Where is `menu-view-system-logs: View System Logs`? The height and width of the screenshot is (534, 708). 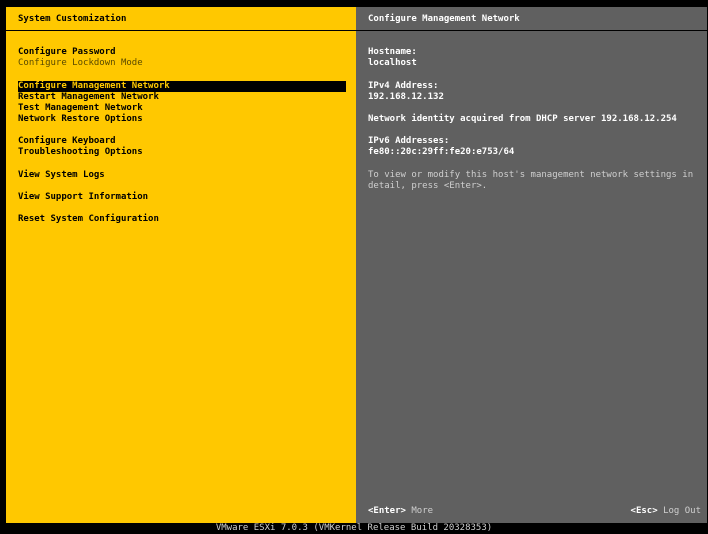
menu-view-system-logs: View System Logs is located at coordinates (182, 175).